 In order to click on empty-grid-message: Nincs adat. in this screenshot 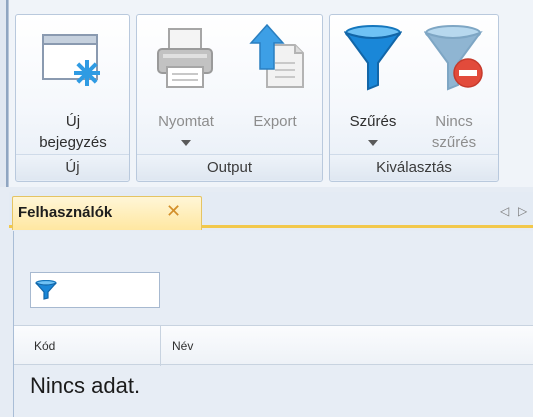, I will do `click(85, 385)`.